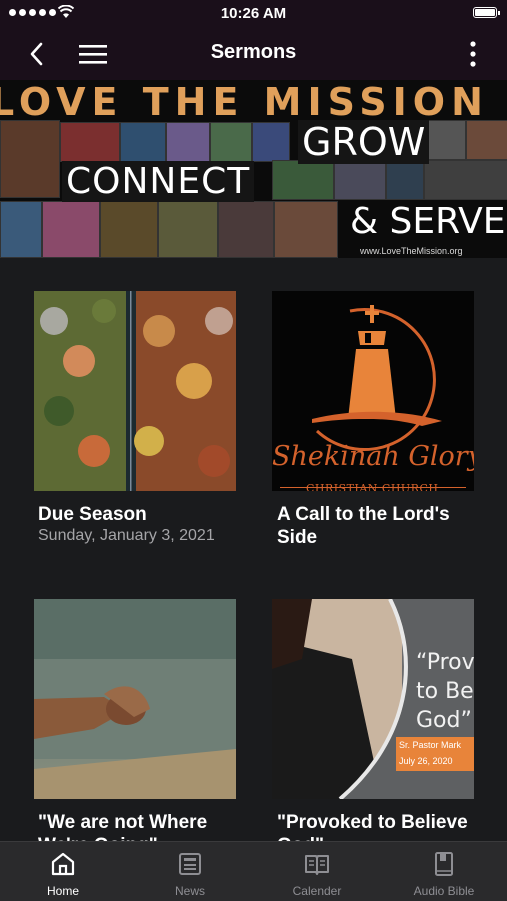  I want to click on tab-home: Home, so click(63, 871).